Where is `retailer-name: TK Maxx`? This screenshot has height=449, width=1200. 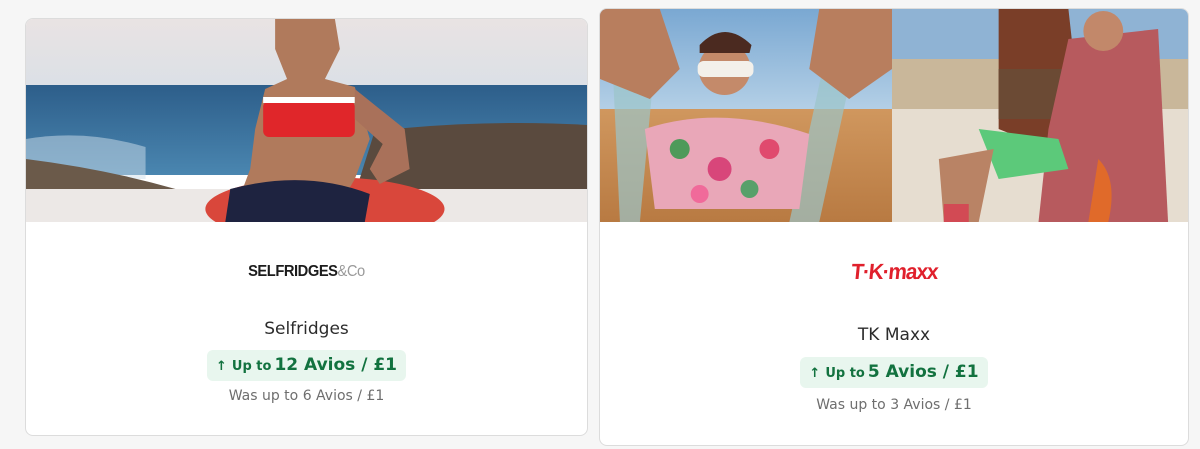 retailer-name: TK Maxx is located at coordinates (894, 335).